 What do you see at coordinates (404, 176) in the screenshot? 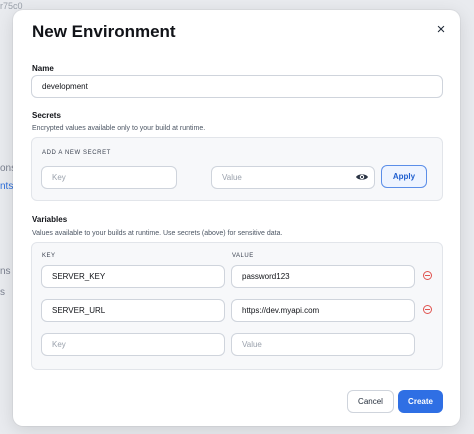
I see `apply-button: Apply` at bounding box center [404, 176].